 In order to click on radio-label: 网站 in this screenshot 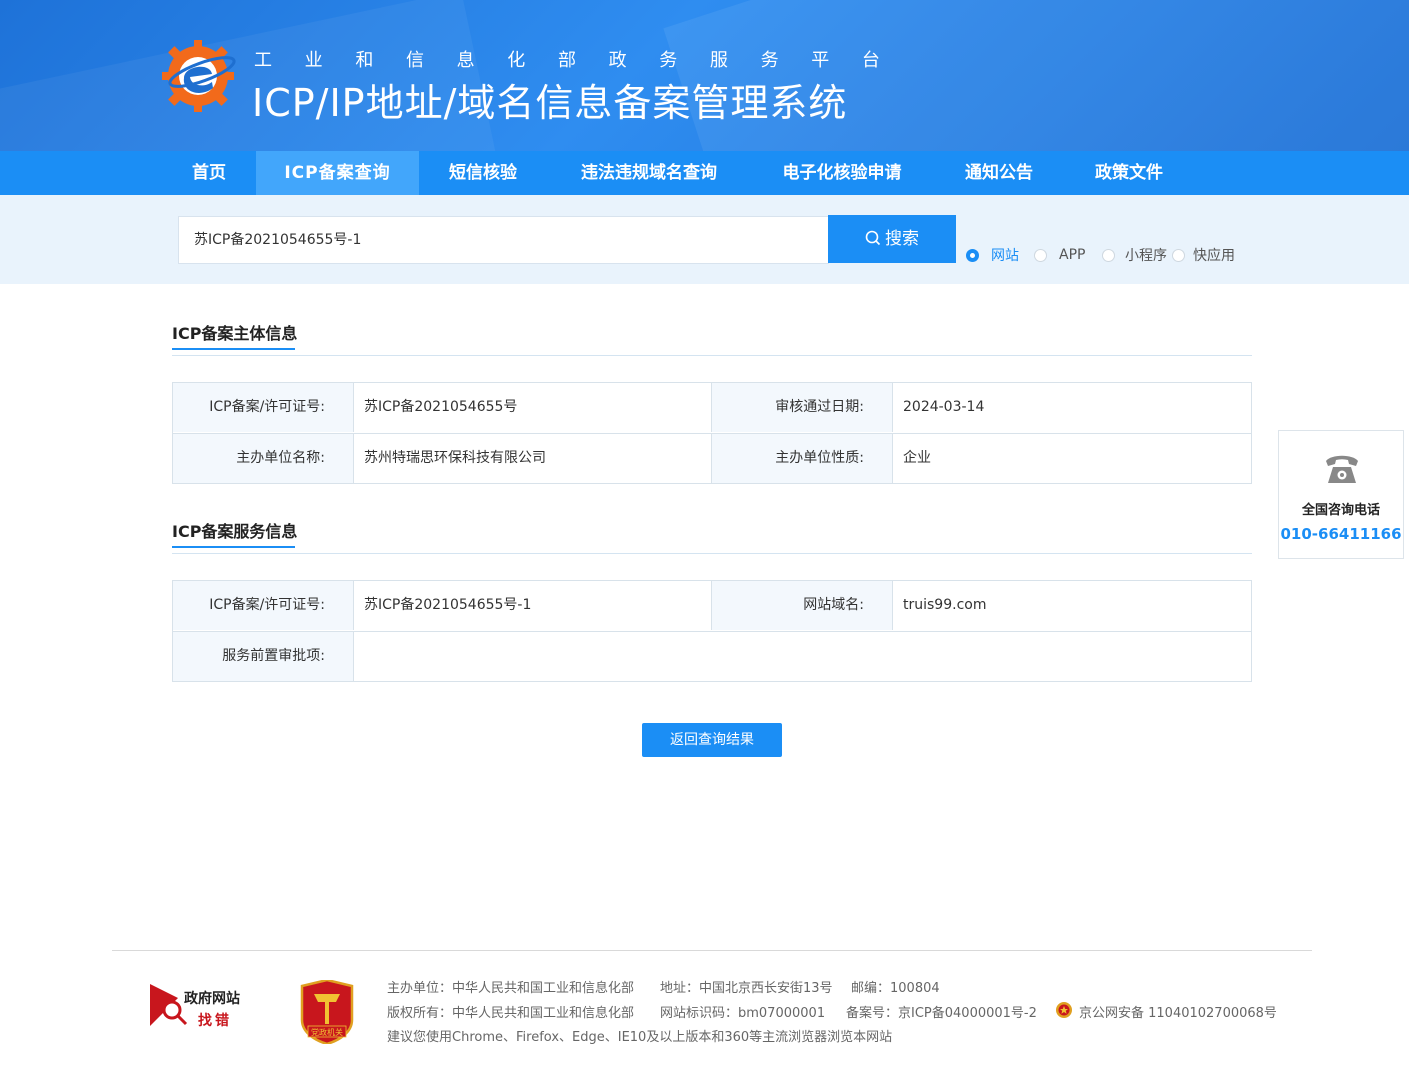, I will do `click(1005, 256)`.